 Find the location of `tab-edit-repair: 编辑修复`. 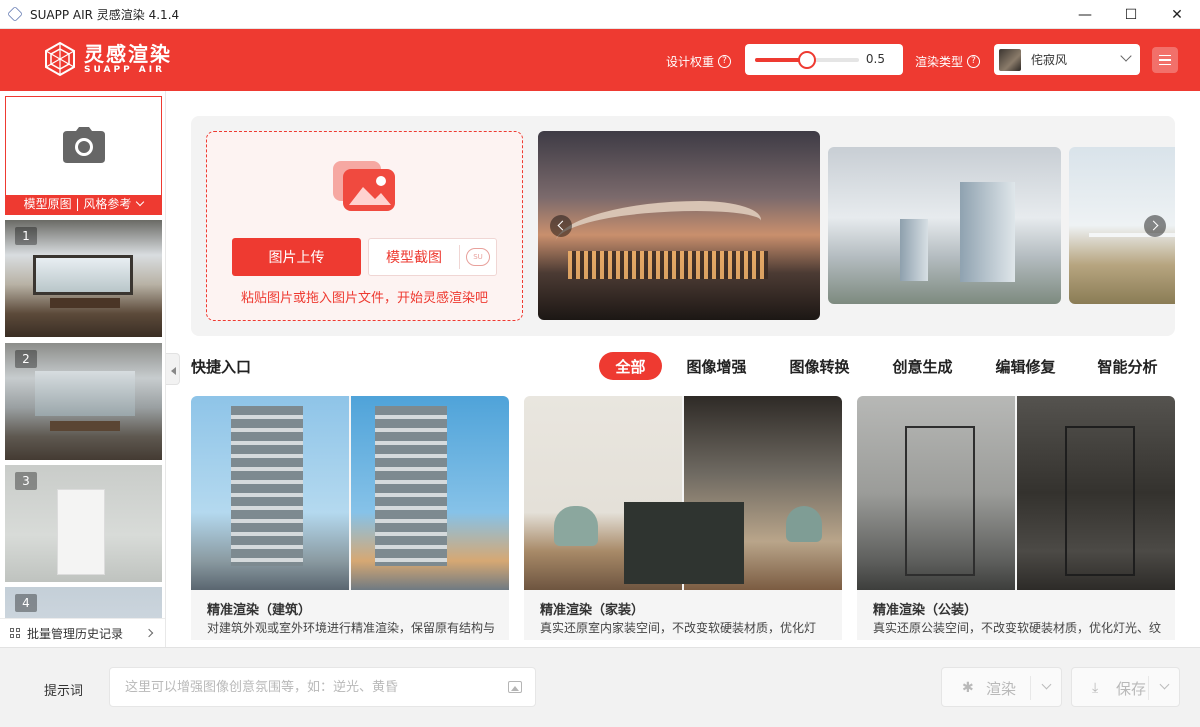

tab-edit-repair: 编辑修复 is located at coordinates (1025, 366).